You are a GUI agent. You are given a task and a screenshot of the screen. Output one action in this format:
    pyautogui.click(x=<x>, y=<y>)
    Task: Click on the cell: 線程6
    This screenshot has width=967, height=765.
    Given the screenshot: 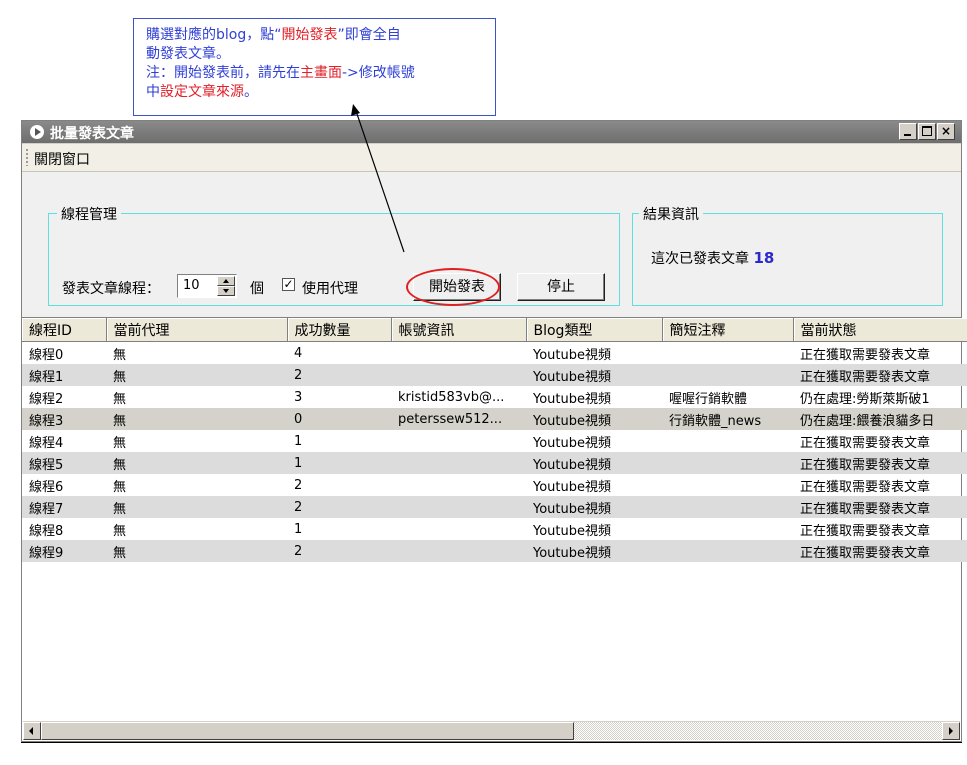 What is the action you would take?
    pyautogui.click(x=46, y=487)
    